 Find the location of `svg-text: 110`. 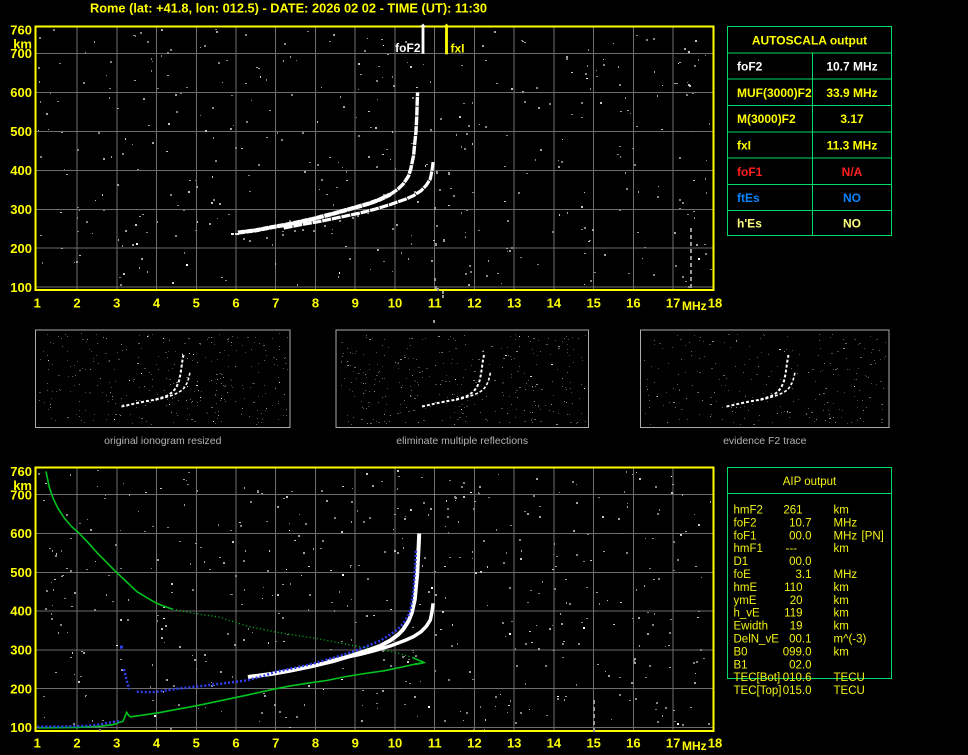

svg-text: 110 is located at coordinates (793, 588).